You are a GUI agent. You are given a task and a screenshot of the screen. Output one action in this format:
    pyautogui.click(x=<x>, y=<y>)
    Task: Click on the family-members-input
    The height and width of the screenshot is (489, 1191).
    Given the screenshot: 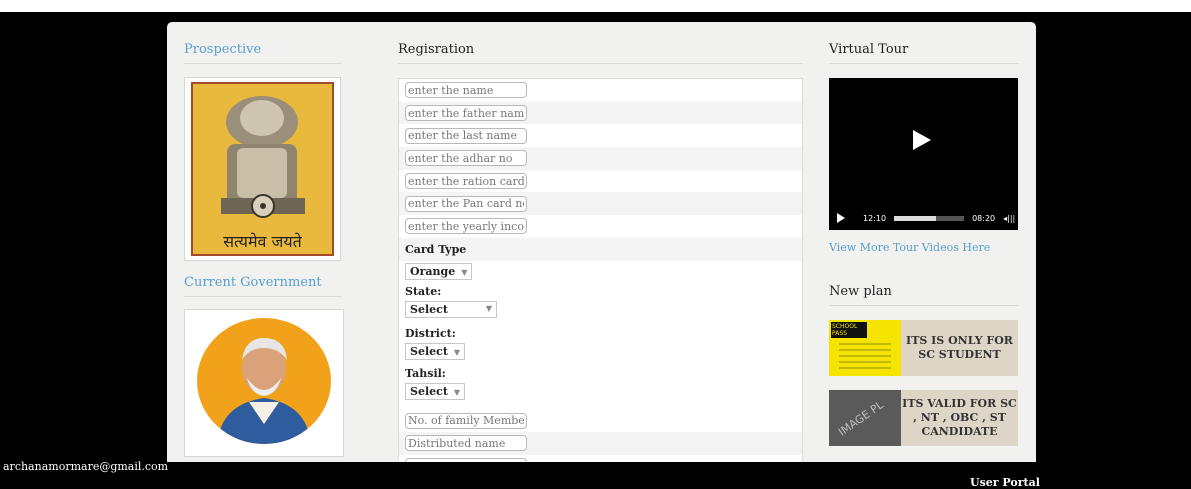 What is the action you would take?
    pyautogui.click(x=466, y=420)
    